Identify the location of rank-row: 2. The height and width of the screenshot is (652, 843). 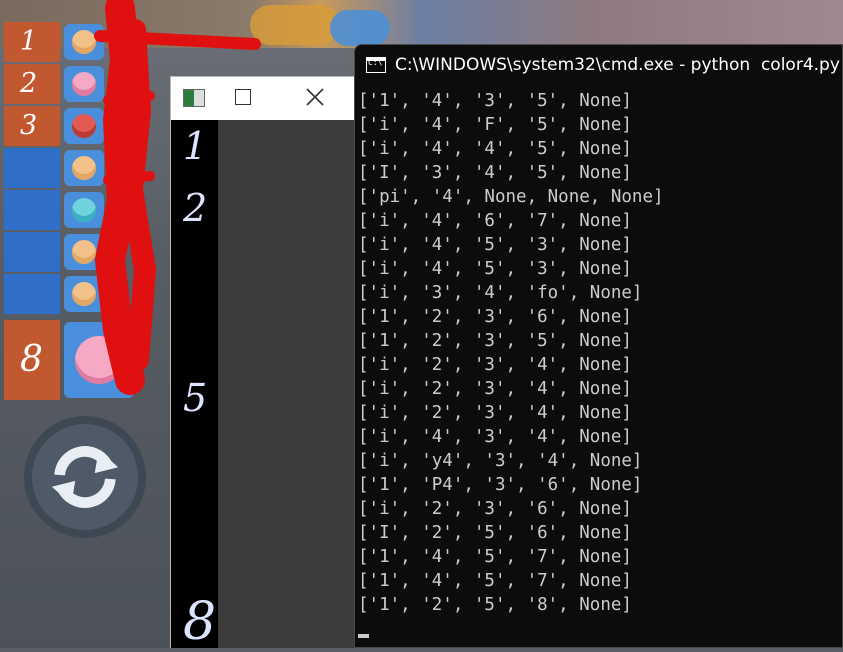
(56, 84).